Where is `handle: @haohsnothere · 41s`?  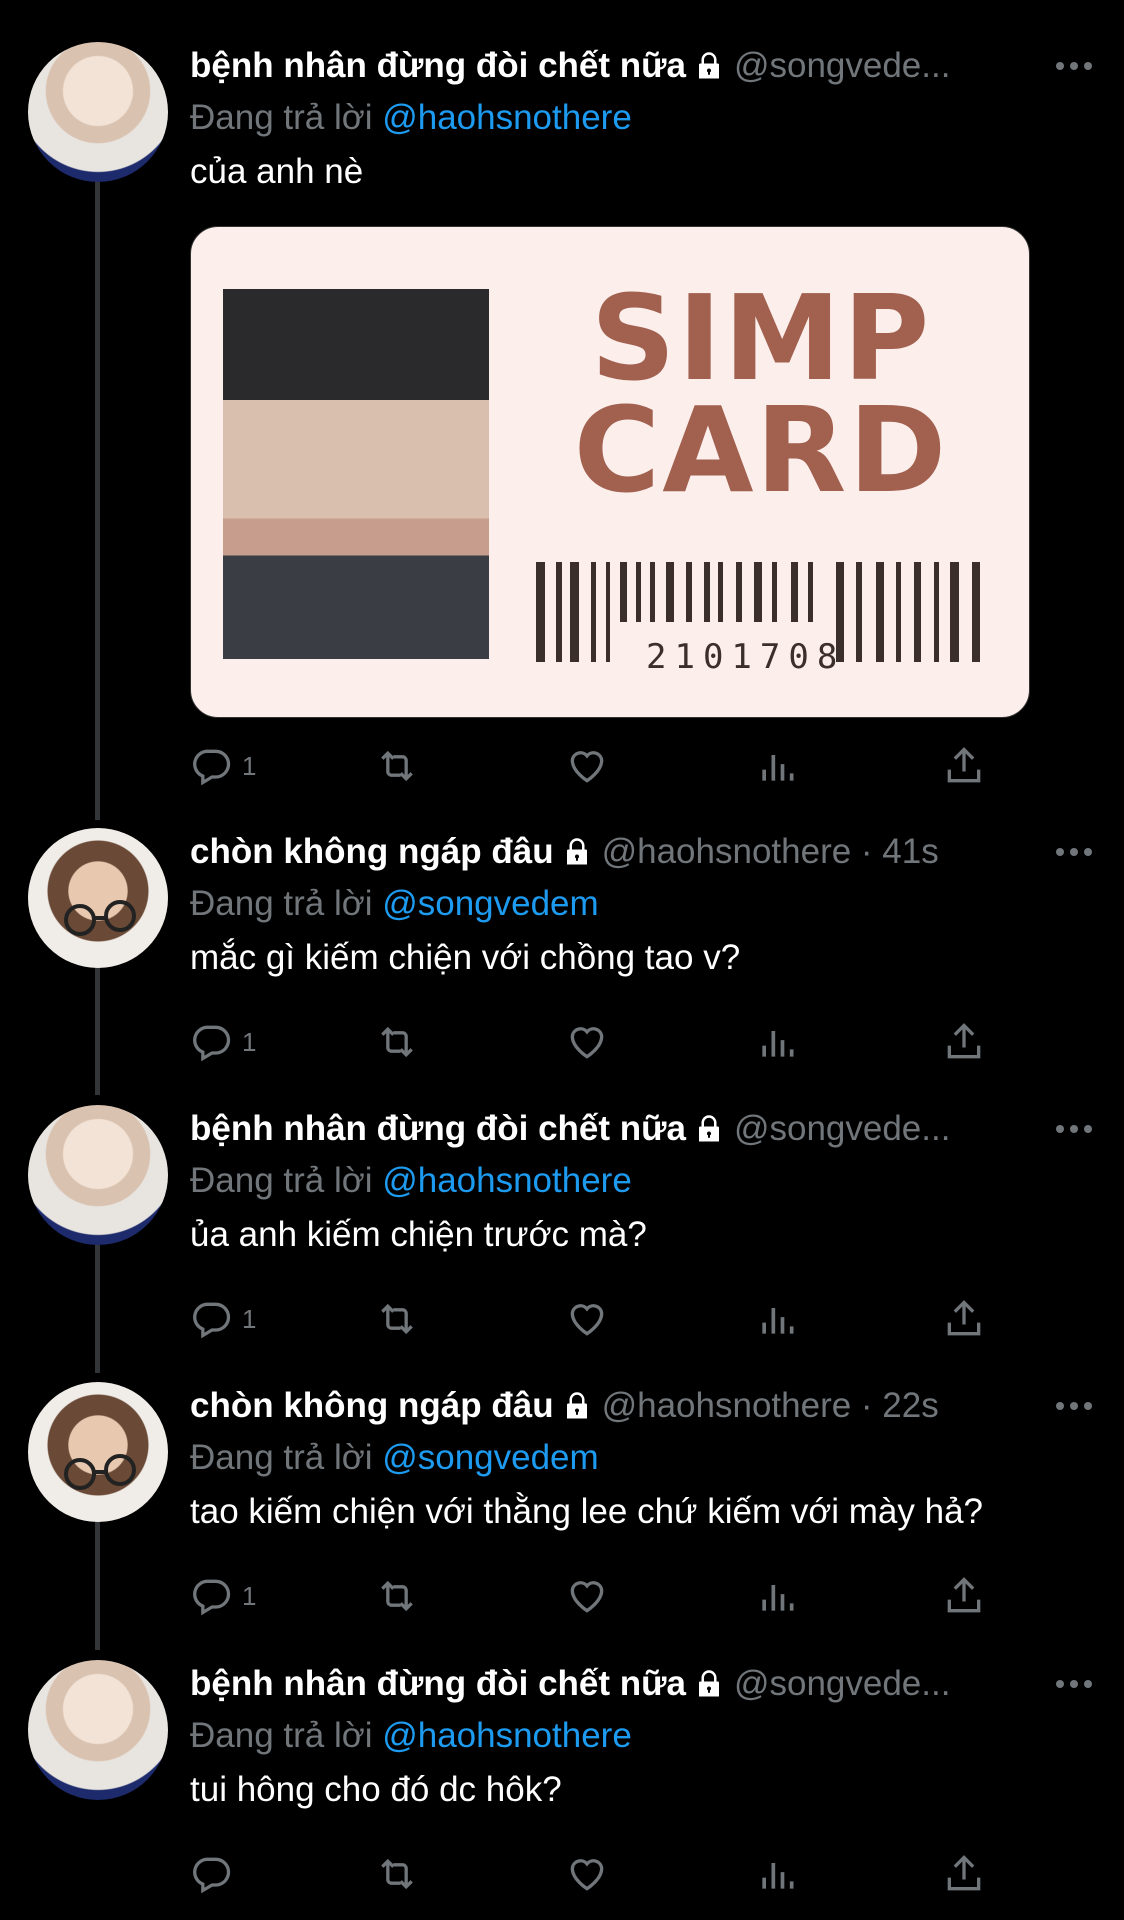 handle: @haohsnothere · 41s is located at coordinates (770, 852).